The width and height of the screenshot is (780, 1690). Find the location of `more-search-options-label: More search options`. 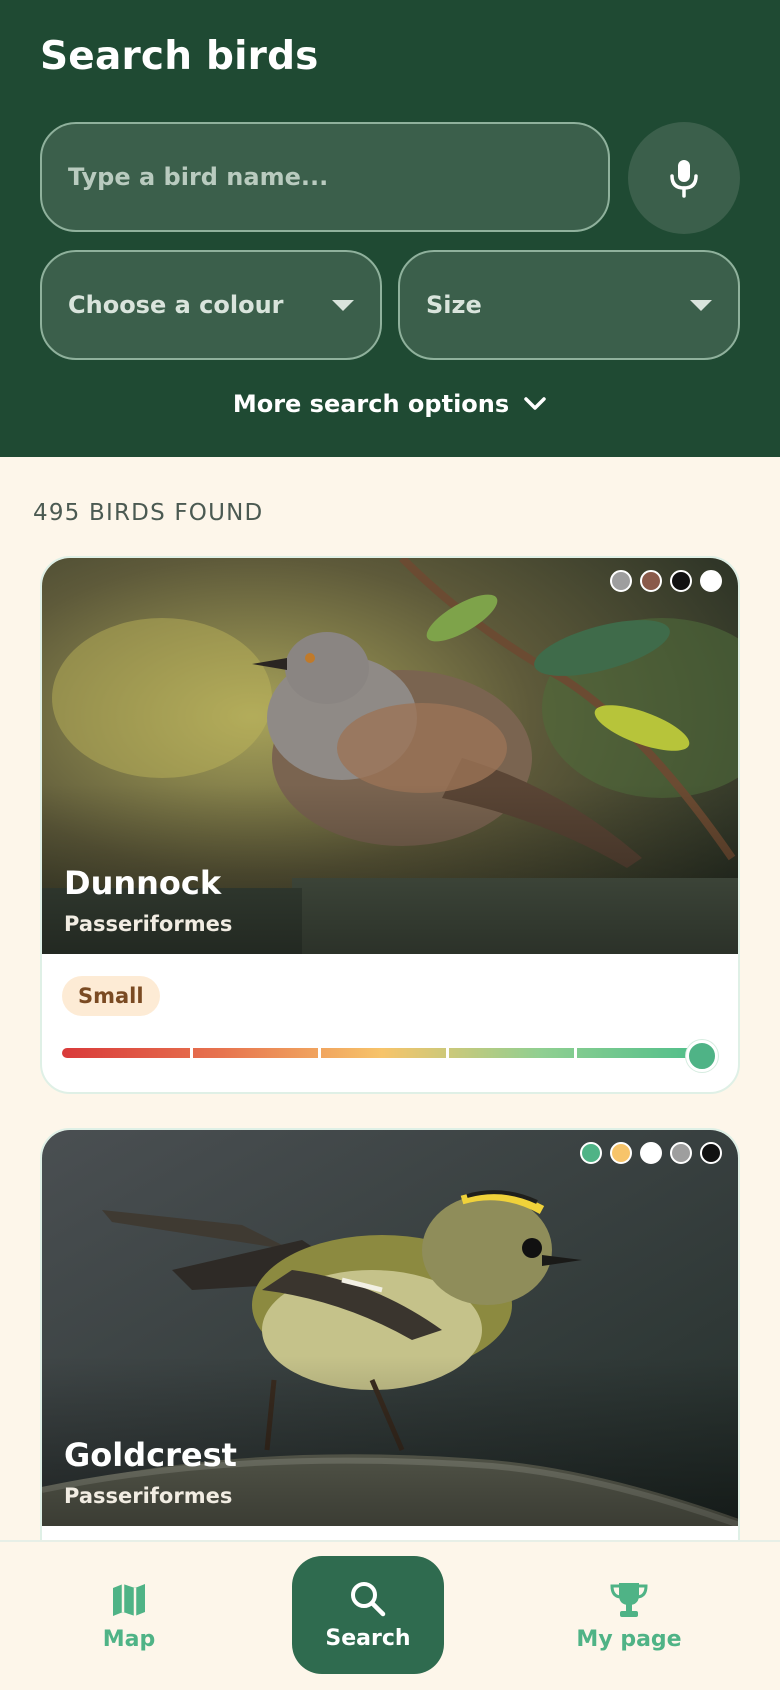

more-search-options-label: More search options is located at coordinates (371, 404).